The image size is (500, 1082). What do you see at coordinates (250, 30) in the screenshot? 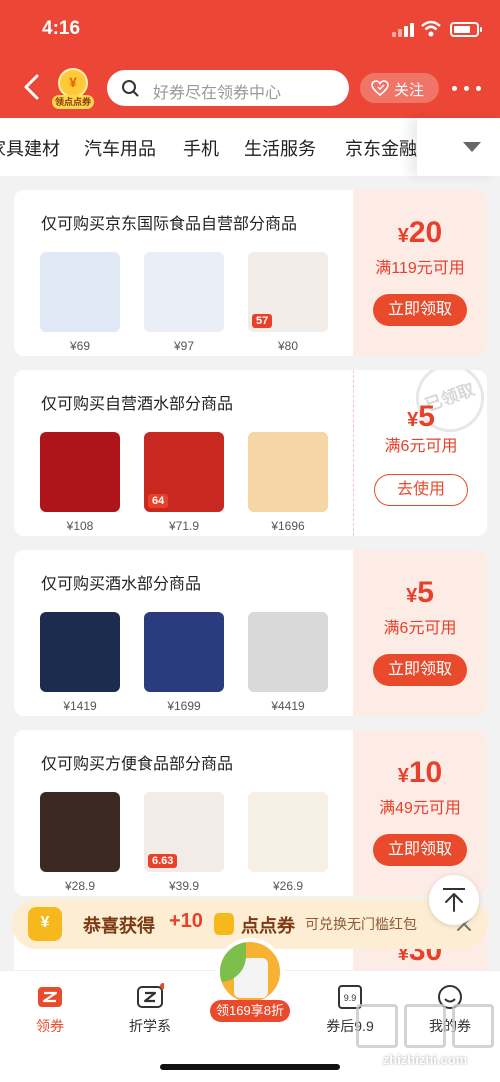
I see `status-bar: 4:16` at bounding box center [250, 30].